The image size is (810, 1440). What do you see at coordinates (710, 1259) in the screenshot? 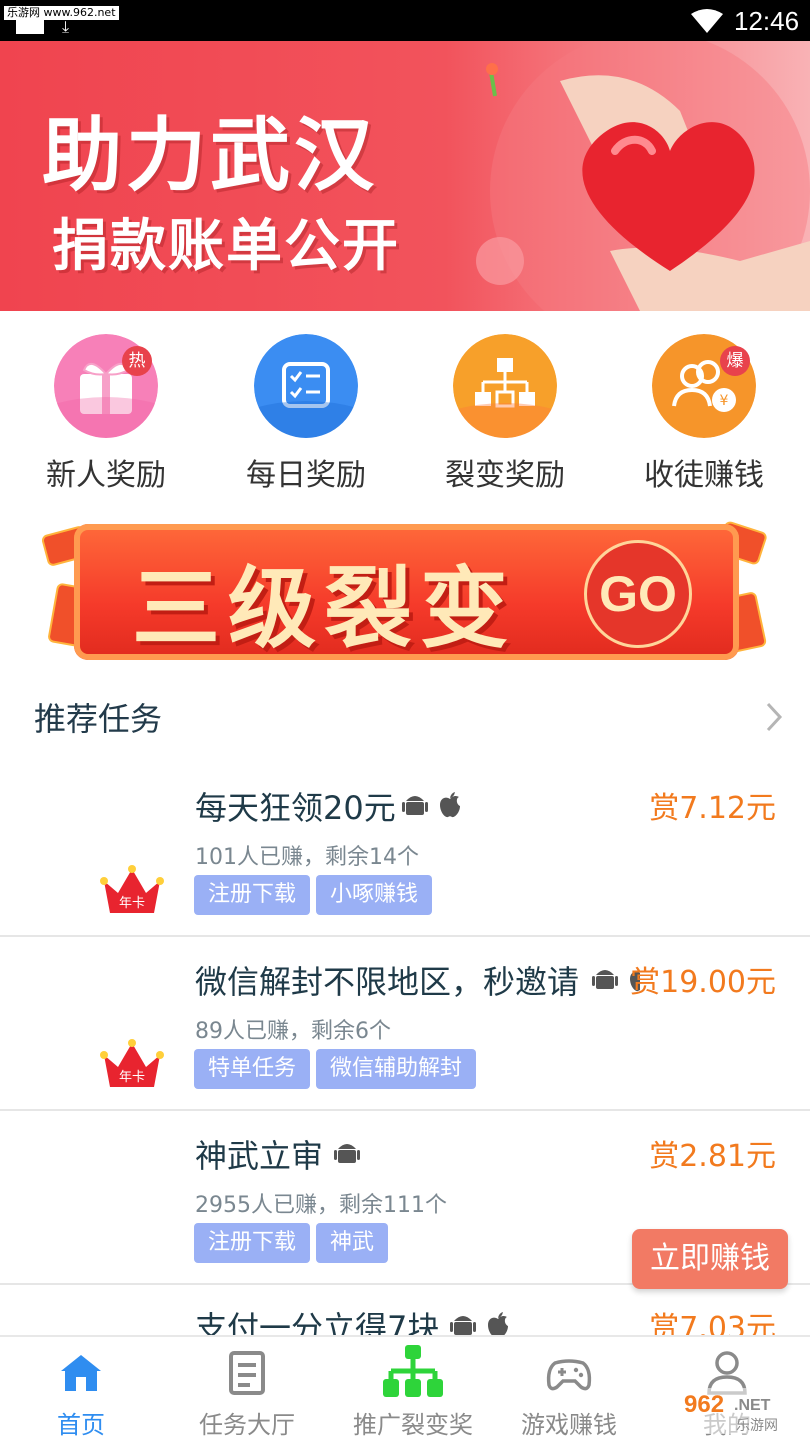
I see `earn-now-button: 立即赚钱` at bounding box center [710, 1259].